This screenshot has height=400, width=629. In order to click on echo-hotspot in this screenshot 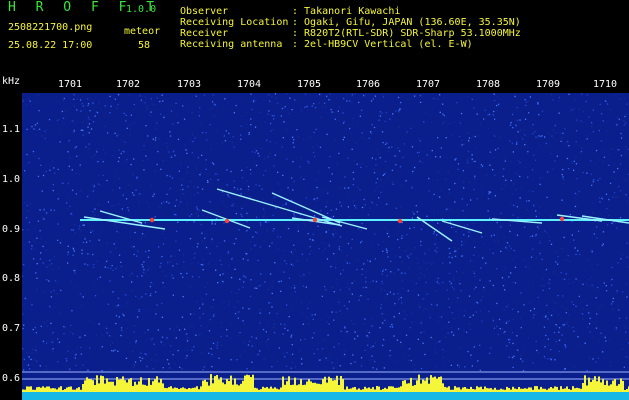, I will do `click(562, 219)`.